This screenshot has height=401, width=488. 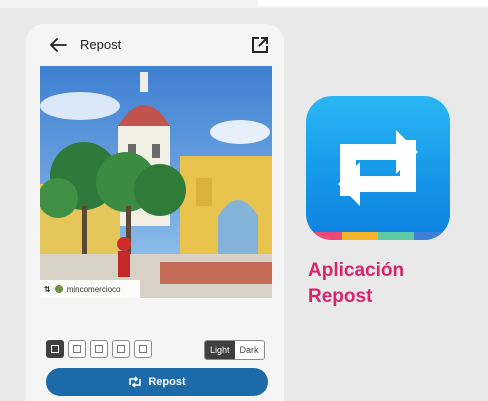 I want to click on theme-dark-button: Dark, so click(x=249, y=350).